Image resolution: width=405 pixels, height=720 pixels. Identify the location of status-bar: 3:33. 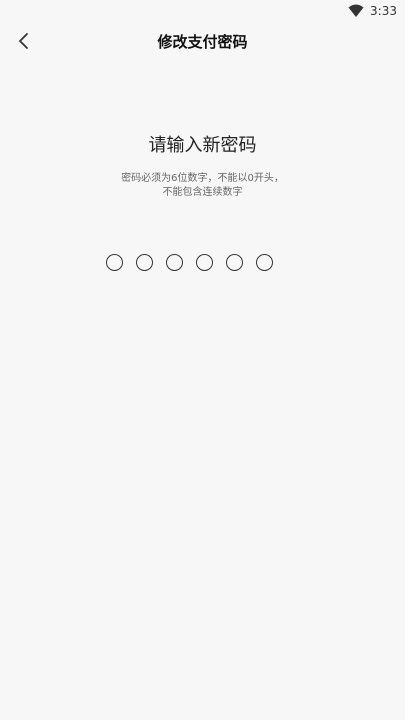
(202, 12).